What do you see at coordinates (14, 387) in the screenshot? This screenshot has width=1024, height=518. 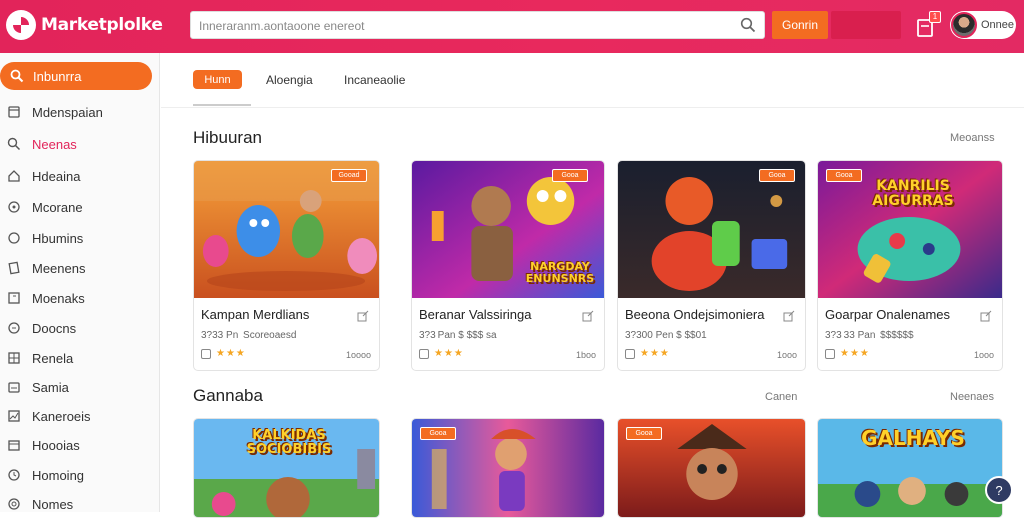 I see `card-icon` at bounding box center [14, 387].